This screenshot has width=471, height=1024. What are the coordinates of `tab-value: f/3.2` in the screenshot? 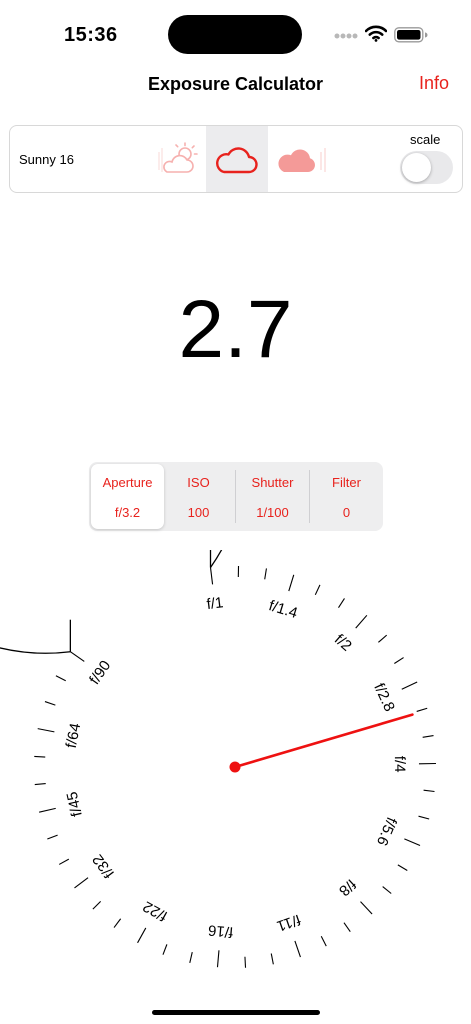 It's located at (127, 512).